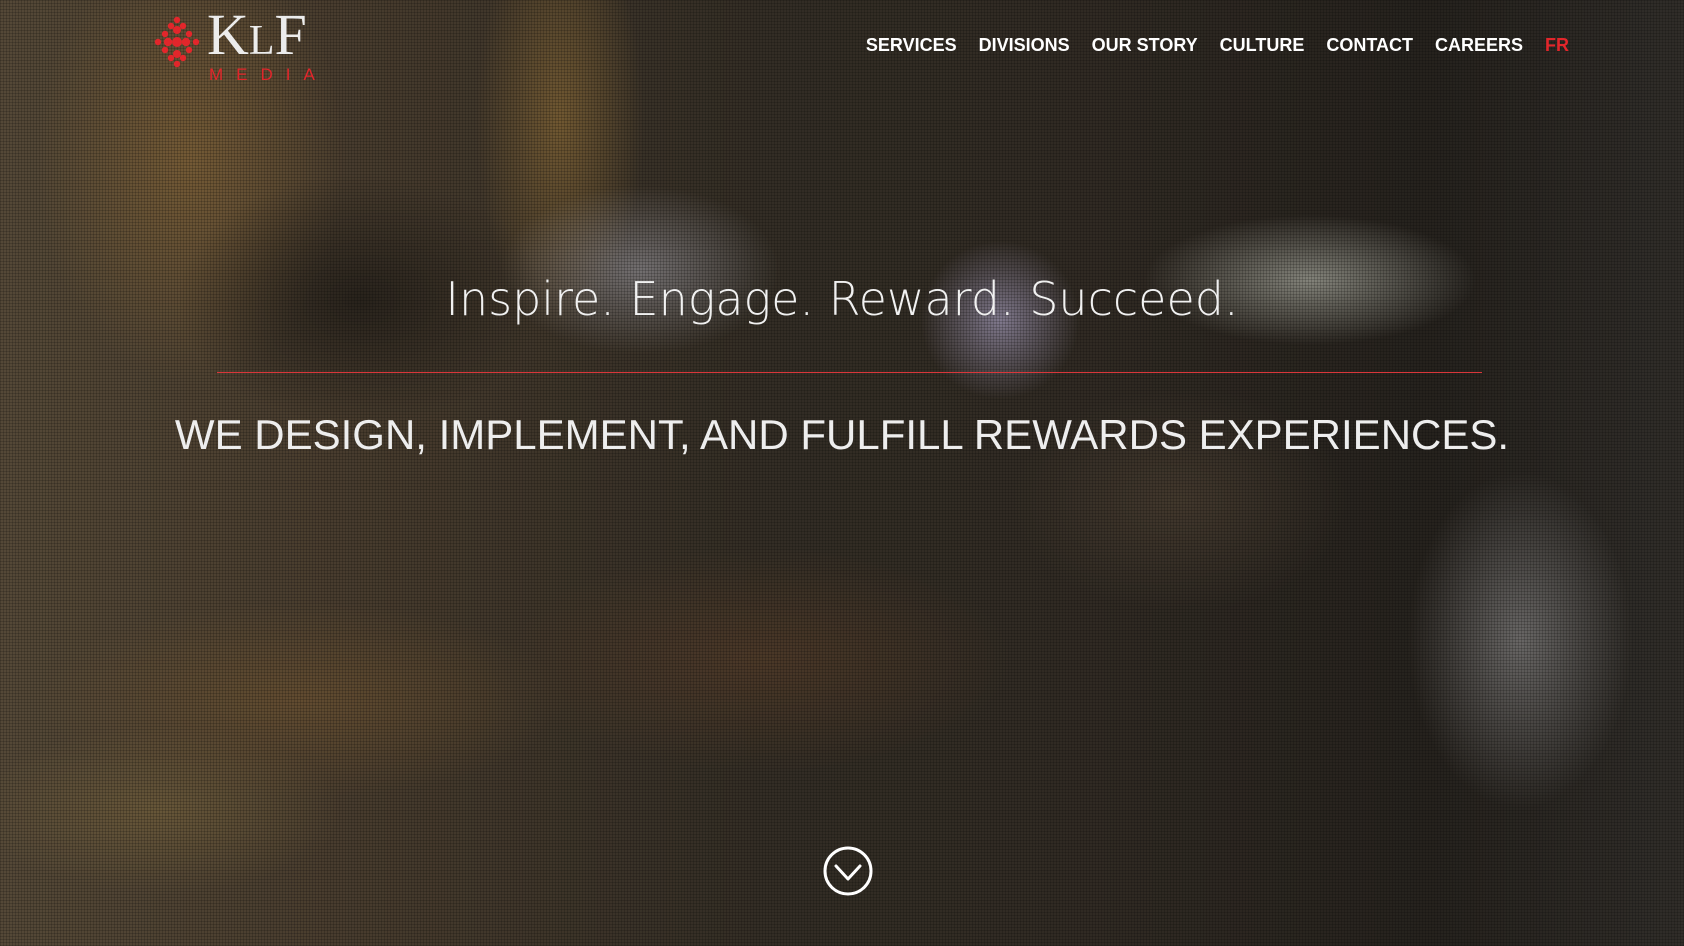 The width and height of the screenshot is (1684, 946). I want to click on nav-link-contact: CONTACT, so click(1369, 45).